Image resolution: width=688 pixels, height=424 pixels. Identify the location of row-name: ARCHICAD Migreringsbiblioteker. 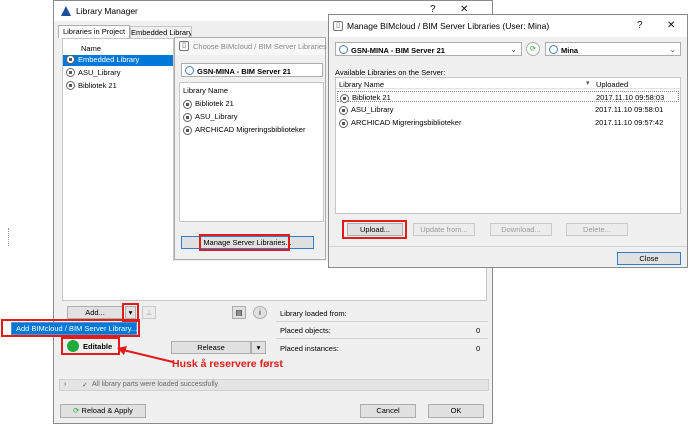
(406, 122).